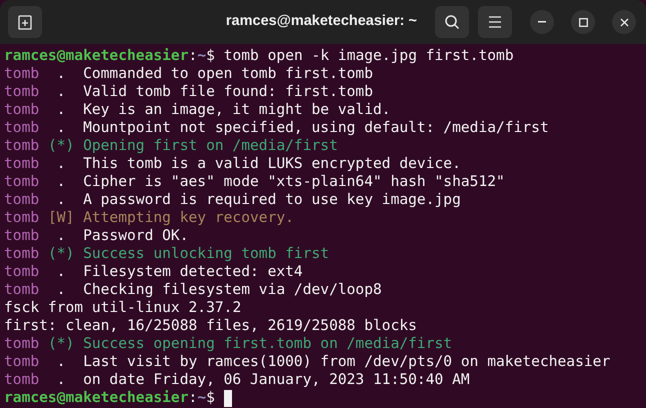 This screenshot has height=408, width=646. What do you see at coordinates (267, 344) in the screenshot?
I see `log-message: Success opening first.tomb on /media/first` at bounding box center [267, 344].